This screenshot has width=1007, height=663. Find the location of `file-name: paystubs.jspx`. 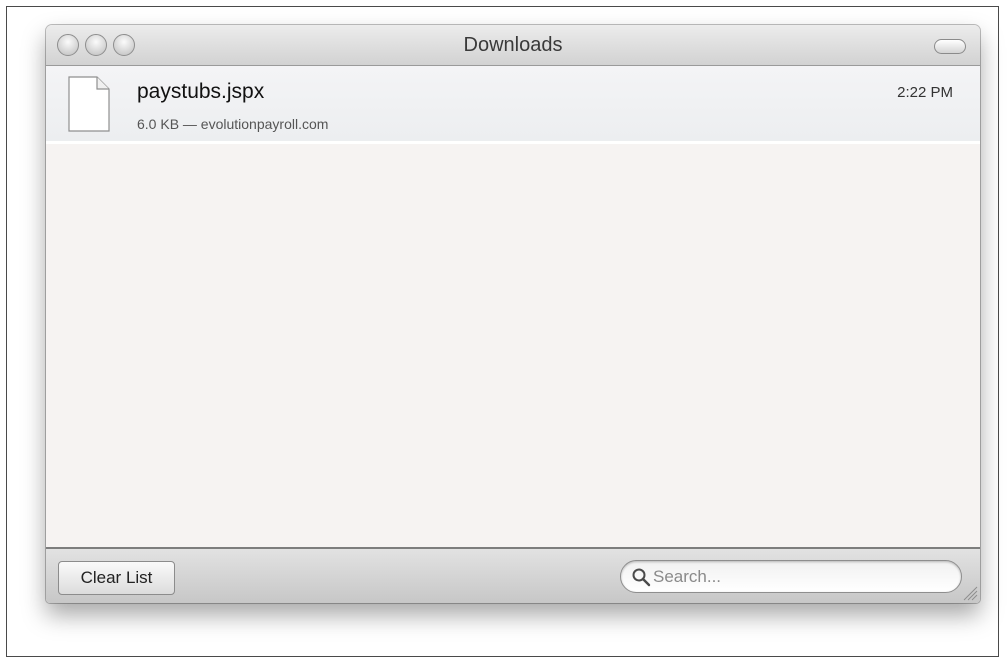

file-name: paystubs.jspx is located at coordinates (201, 91).